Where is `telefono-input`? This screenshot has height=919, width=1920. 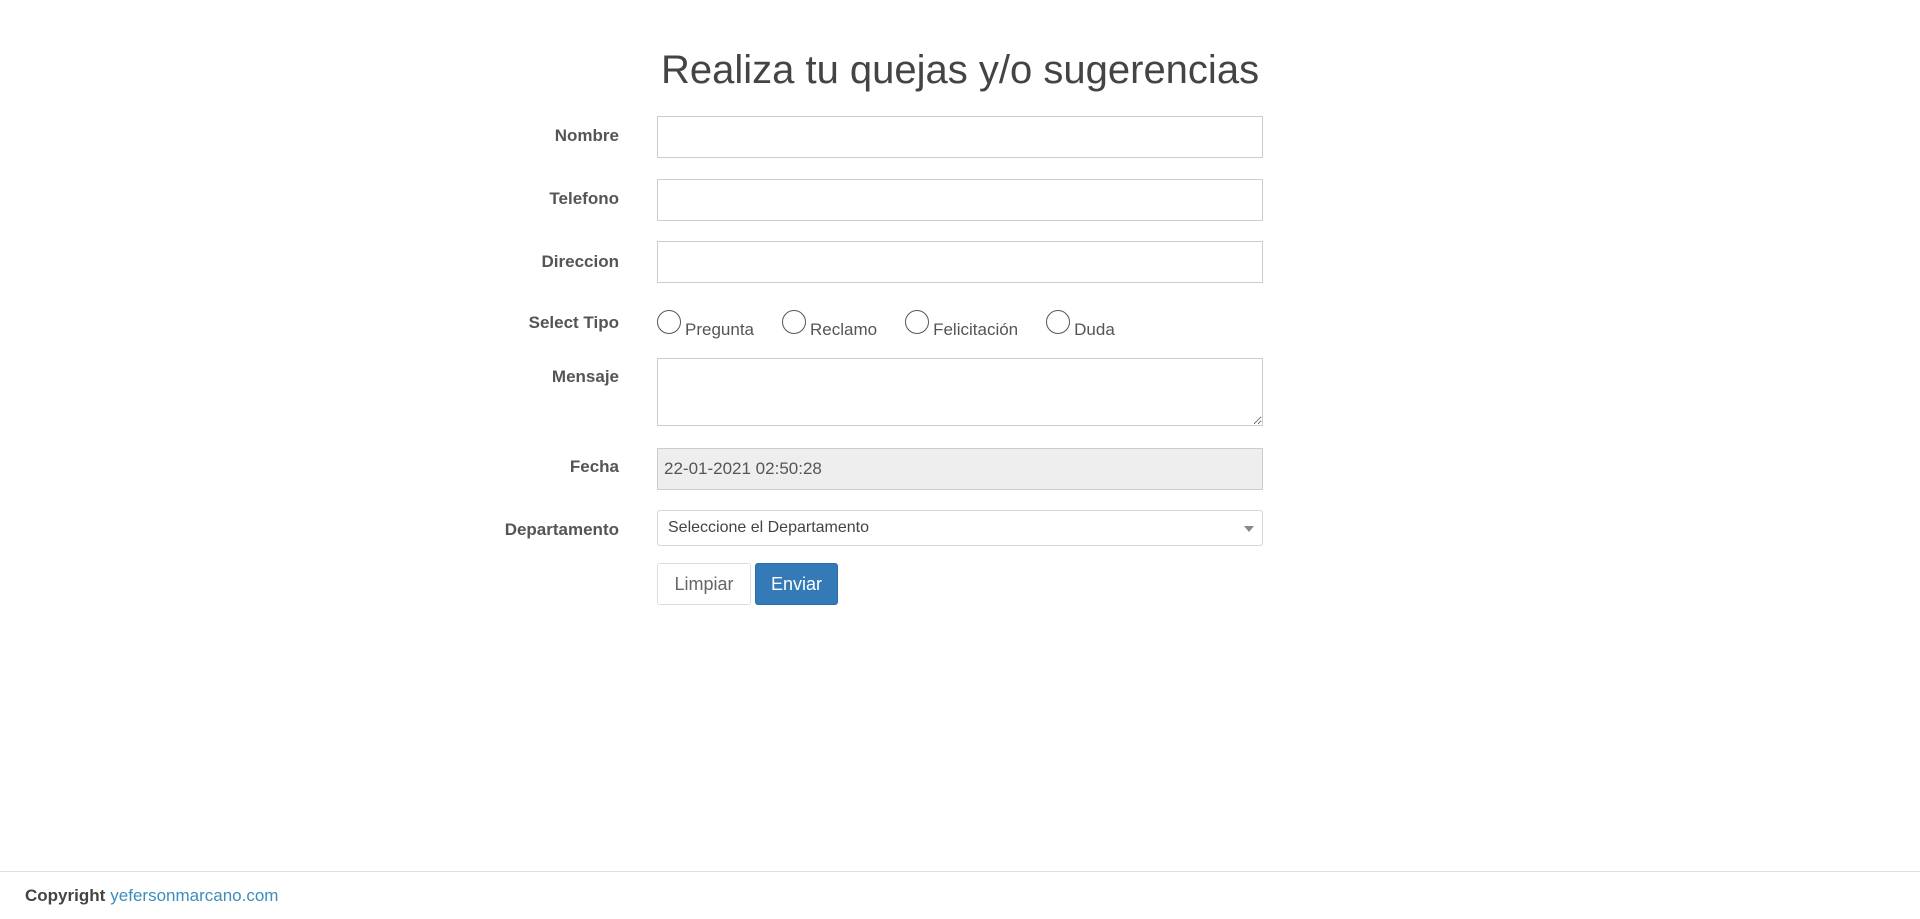
telefono-input is located at coordinates (960, 200).